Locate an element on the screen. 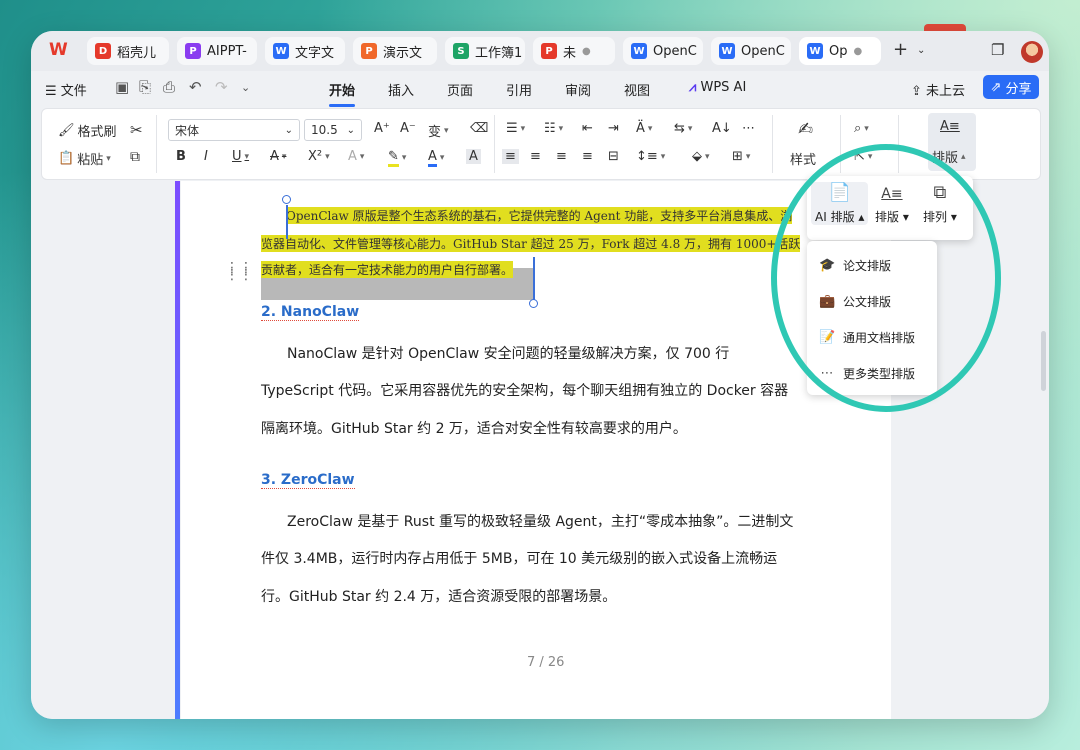 The width and height of the screenshot is (1080, 750). tab-6: W OpenC is located at coordinates (663, 51).